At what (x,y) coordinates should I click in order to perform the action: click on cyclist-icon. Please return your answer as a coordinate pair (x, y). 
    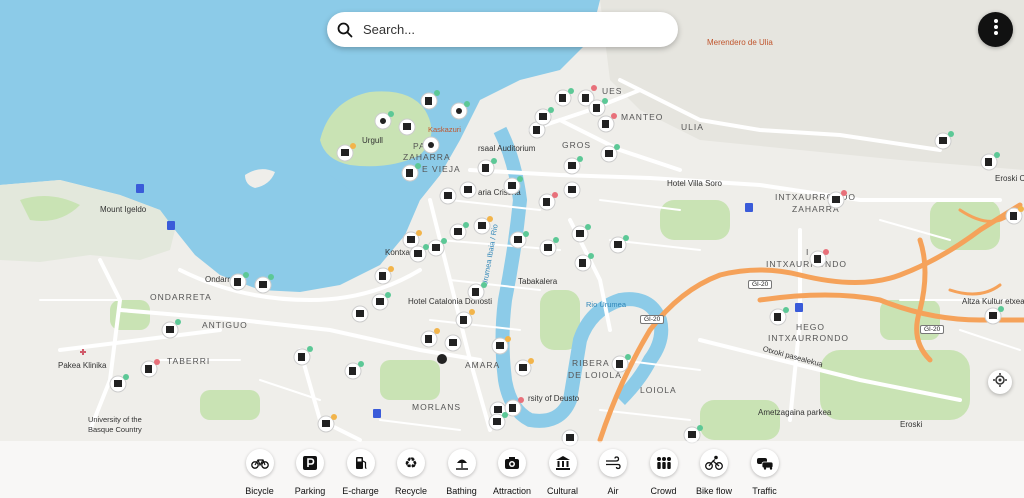
    Looking at the image, I should click on (714, 463).